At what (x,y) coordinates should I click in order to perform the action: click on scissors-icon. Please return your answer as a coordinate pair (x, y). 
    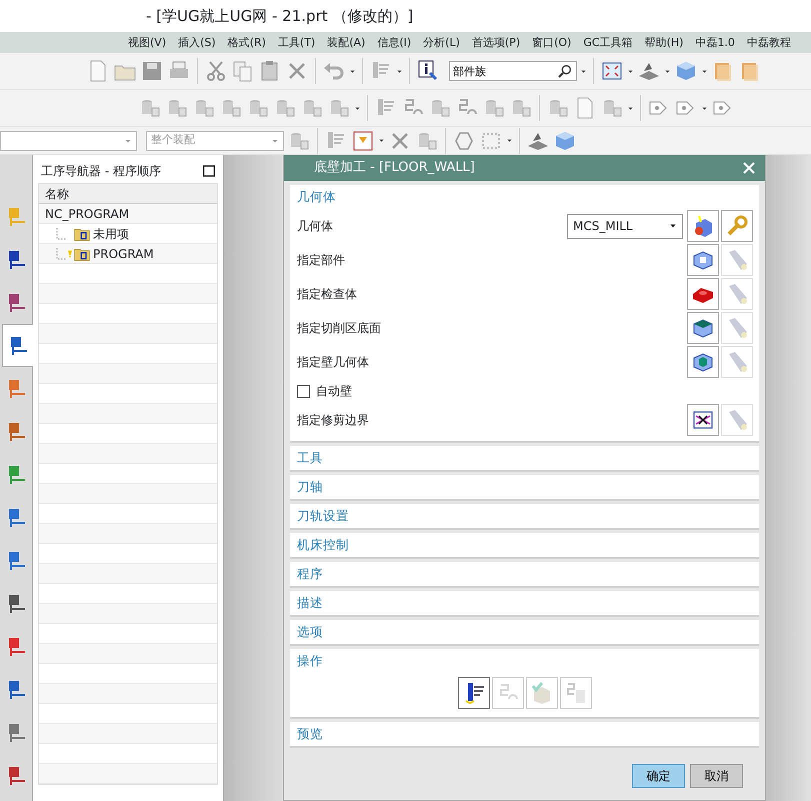
    Looking at the image, I should click on (216, 71).